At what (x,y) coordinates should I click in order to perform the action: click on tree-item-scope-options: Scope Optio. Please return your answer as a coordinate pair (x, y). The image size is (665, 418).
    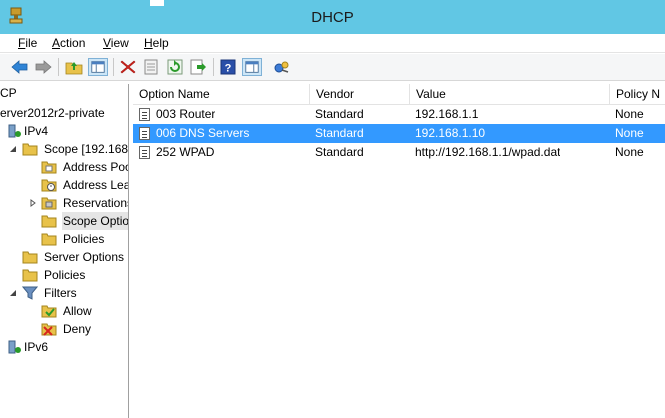
    Looking at the image, I should click on (64, 221).